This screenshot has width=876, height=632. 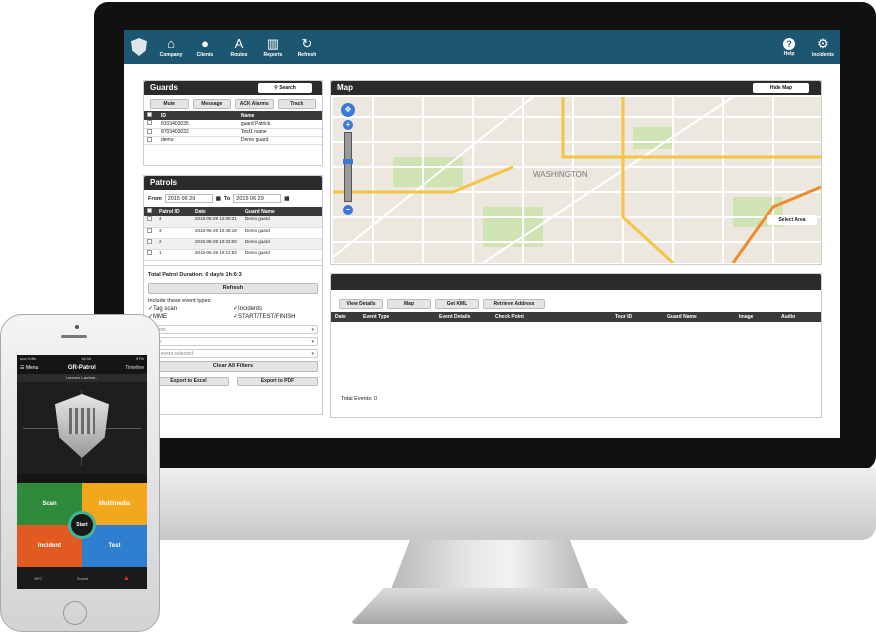 I want to click on guard-name: guard Patrick, so click(x=279, y=124).